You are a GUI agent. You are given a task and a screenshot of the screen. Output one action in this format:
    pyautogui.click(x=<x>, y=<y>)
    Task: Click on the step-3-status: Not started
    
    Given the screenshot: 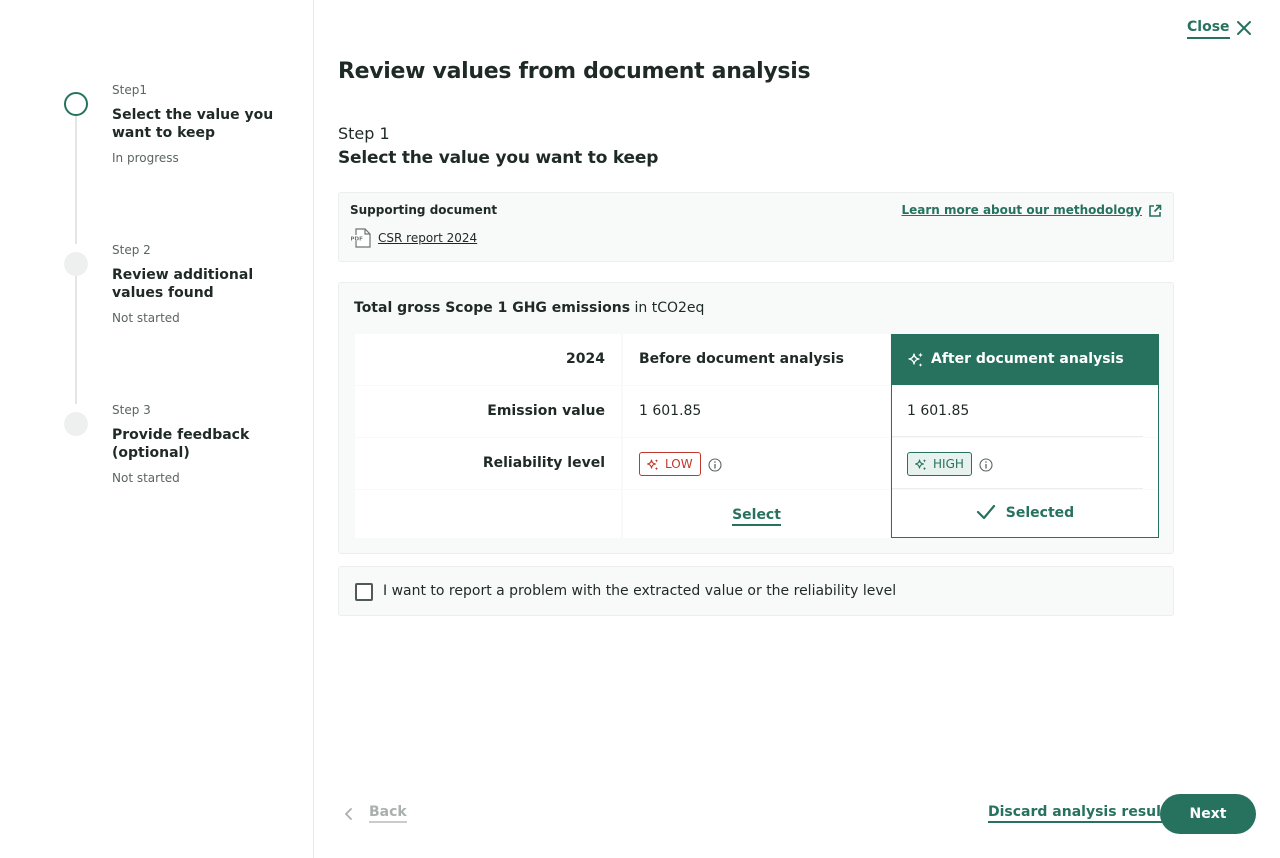 What is the action you would take?
    pyautogui.click(x=146, y=478)
    